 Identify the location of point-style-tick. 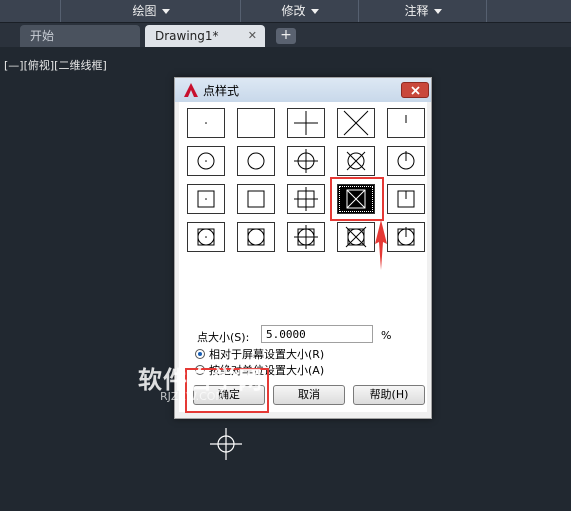
(406, 123).